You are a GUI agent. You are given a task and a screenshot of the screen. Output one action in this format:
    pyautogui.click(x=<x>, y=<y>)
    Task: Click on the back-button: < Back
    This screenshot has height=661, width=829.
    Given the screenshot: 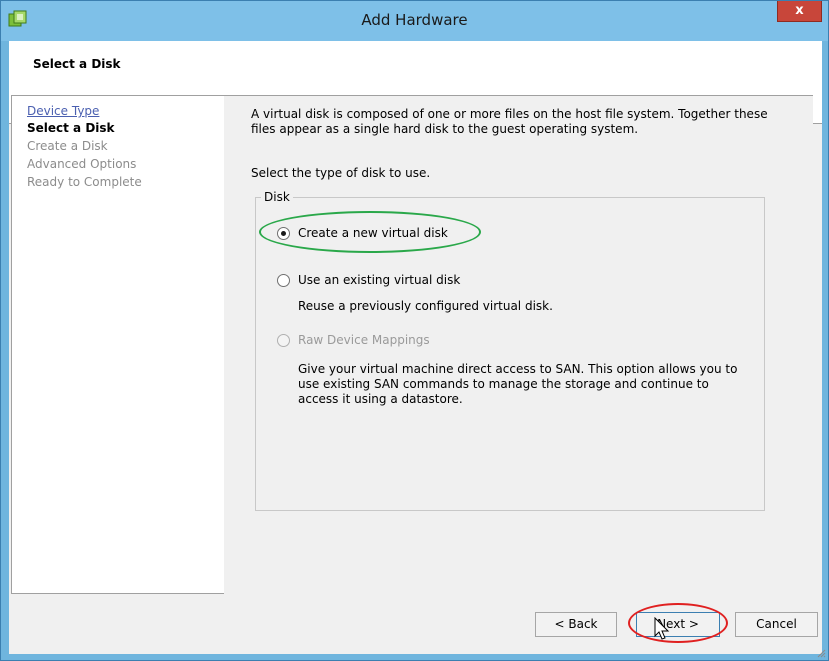 What is the action you would take?
    pyautogui.click(x=576, y=624)
    